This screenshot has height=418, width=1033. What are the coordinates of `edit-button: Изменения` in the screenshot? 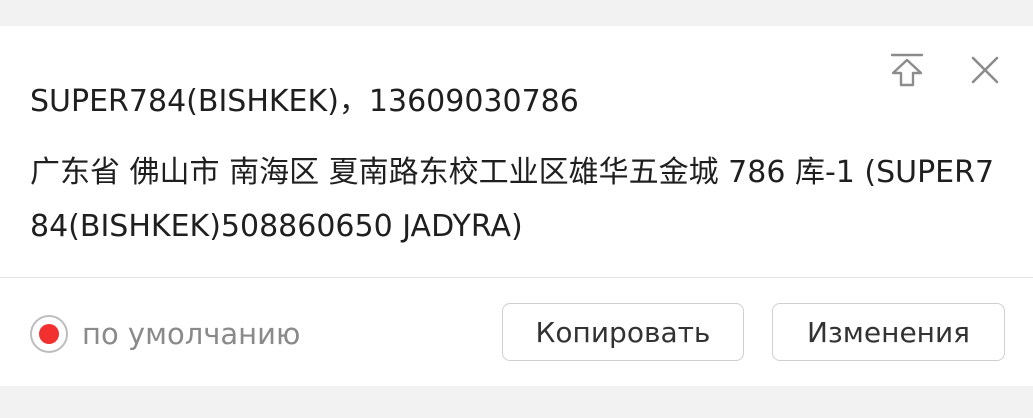 It's located at (888, 332).